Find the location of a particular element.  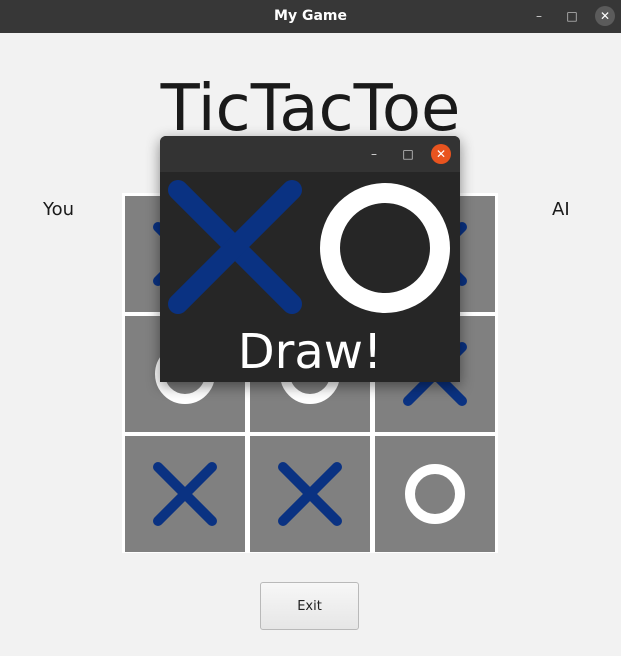

opponent-label: AI is located at coordinates (561, 209).